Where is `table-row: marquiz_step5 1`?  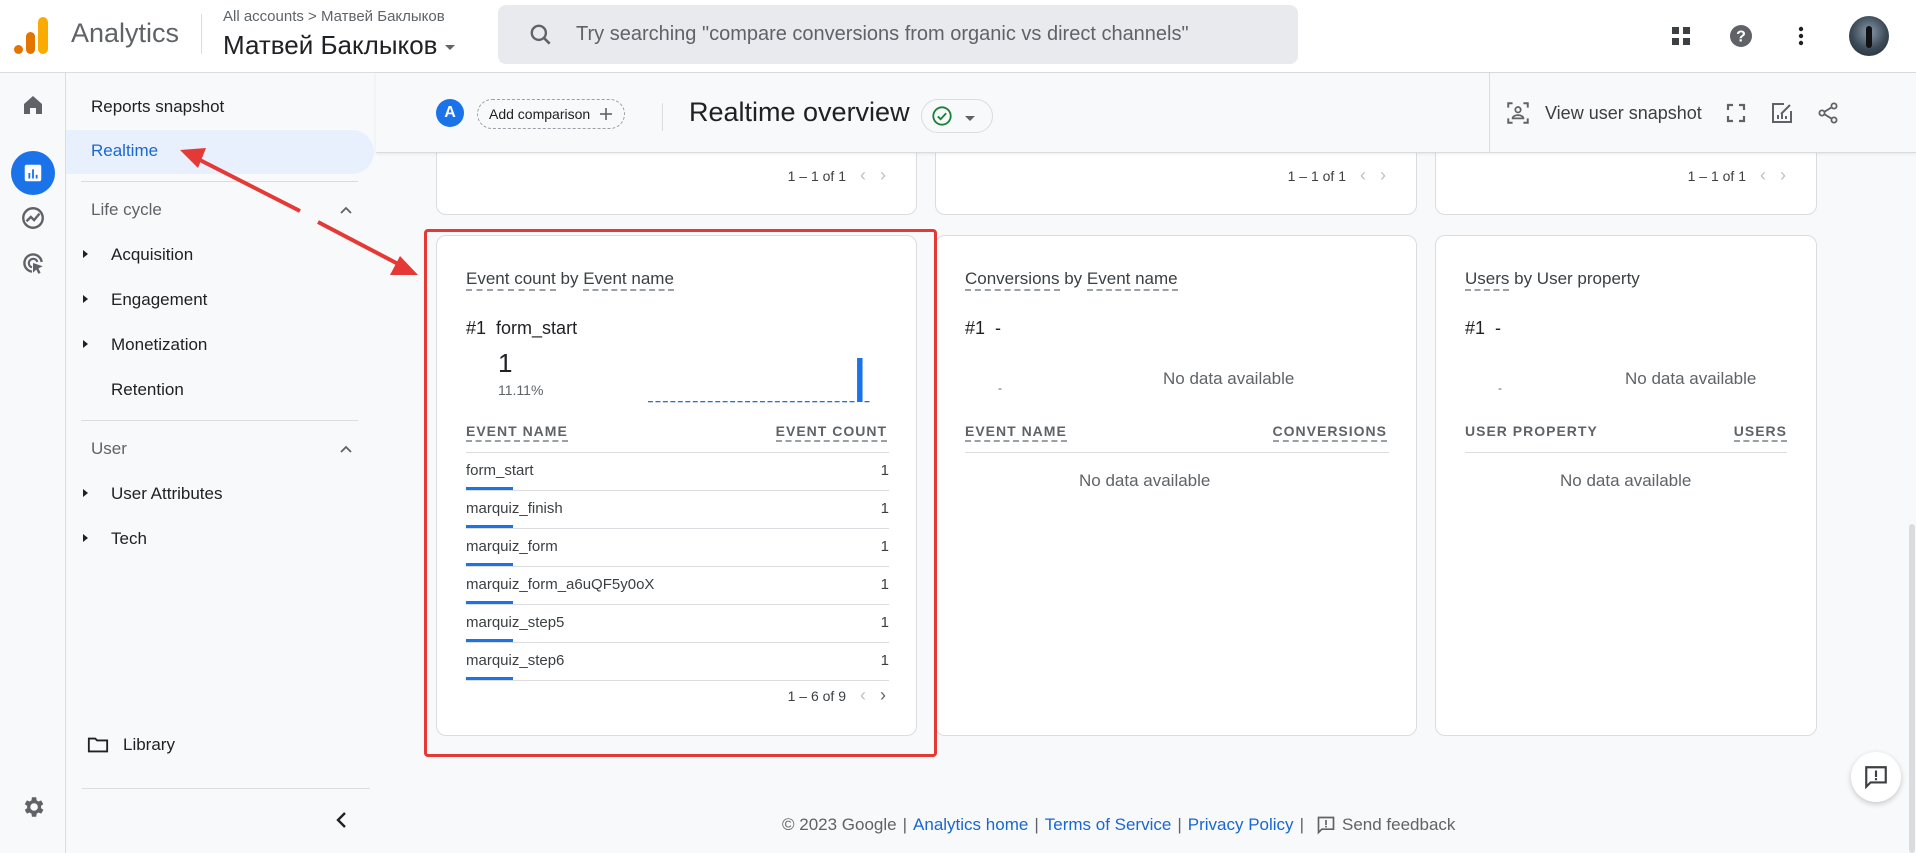 table-row: marquiz_step5 1 is located at coordinates (677, 624).